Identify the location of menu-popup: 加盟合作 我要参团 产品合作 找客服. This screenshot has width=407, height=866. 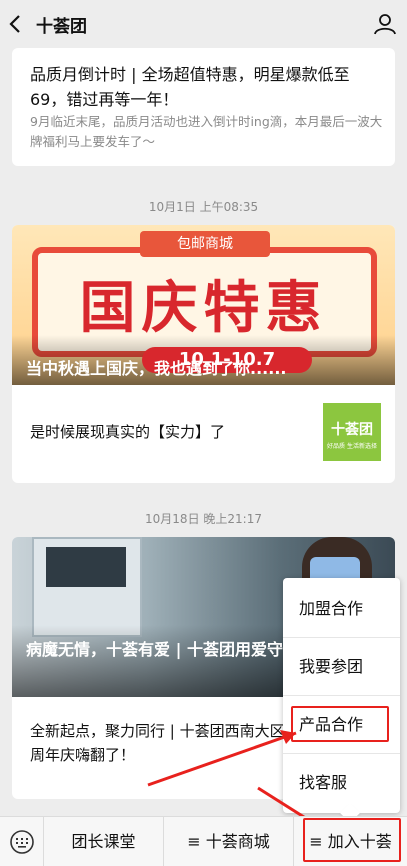
(341, 700).